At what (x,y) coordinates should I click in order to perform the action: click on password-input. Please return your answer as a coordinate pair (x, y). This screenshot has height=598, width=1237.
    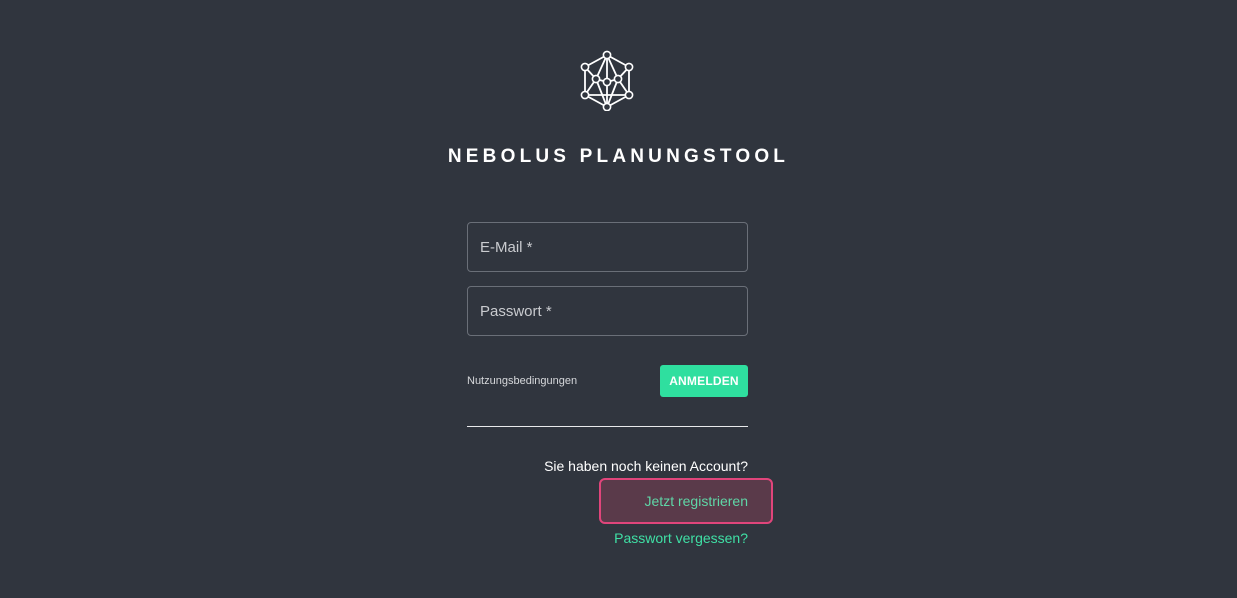
    Looking at the image, I should click on (607, 311).